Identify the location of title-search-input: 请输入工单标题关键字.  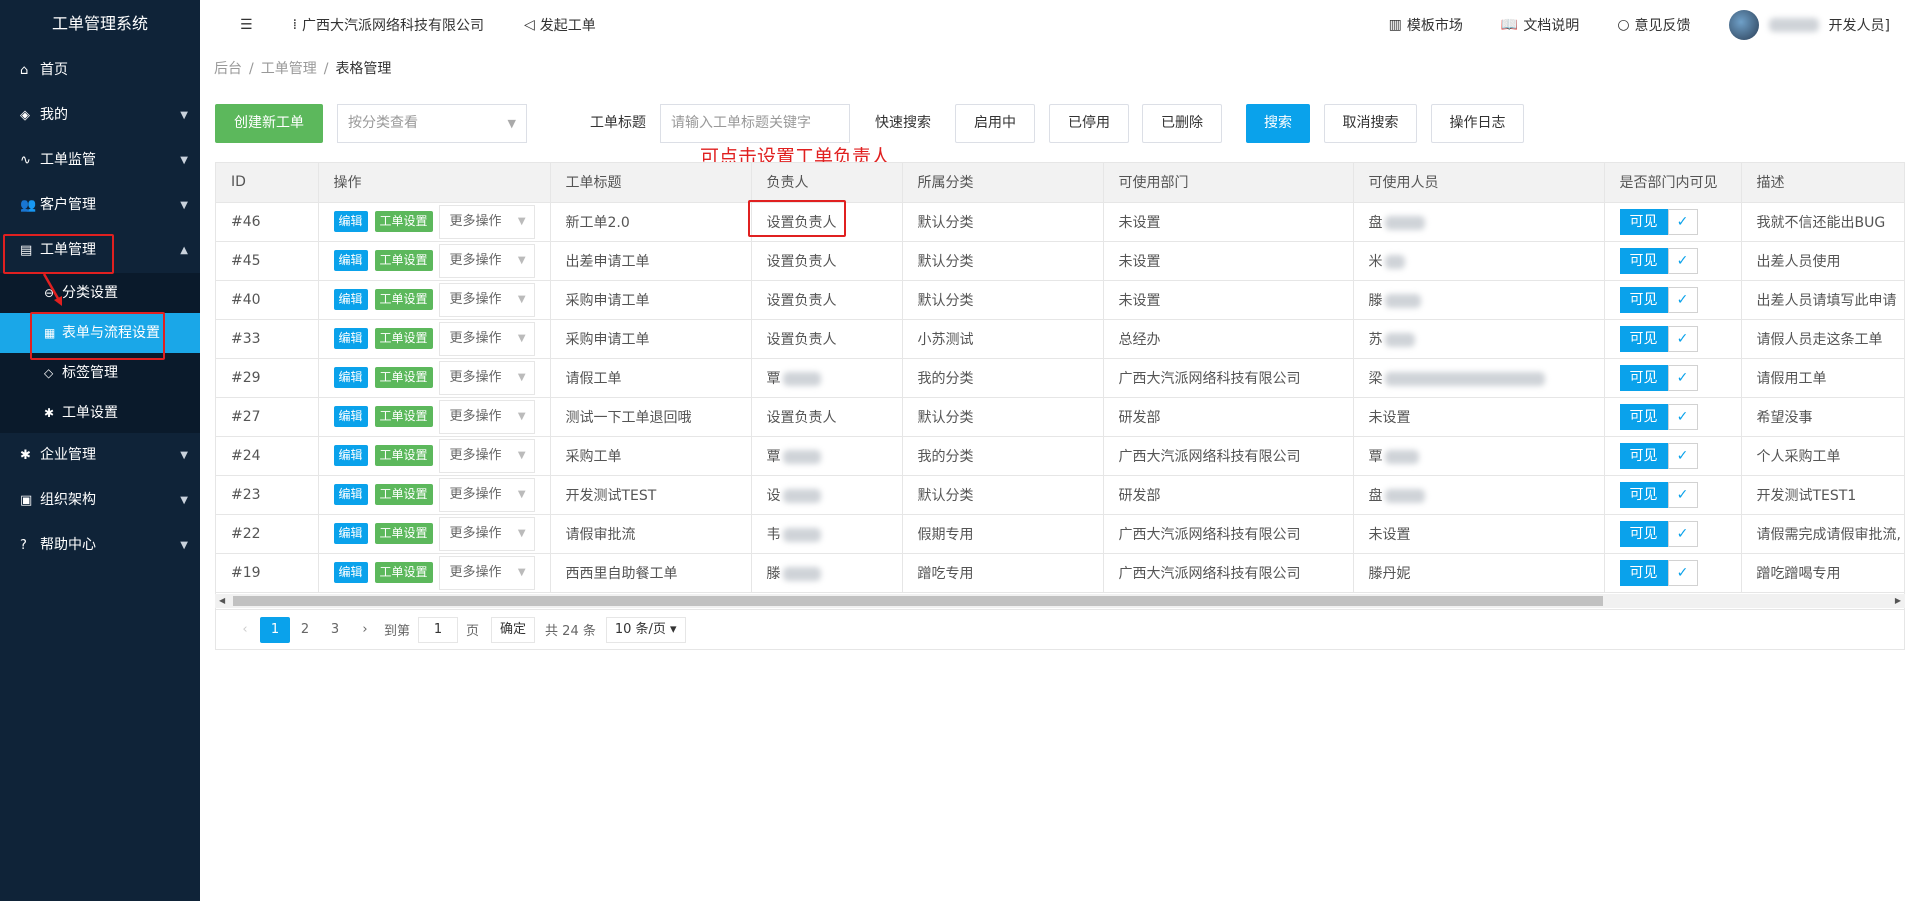
(755, 123).